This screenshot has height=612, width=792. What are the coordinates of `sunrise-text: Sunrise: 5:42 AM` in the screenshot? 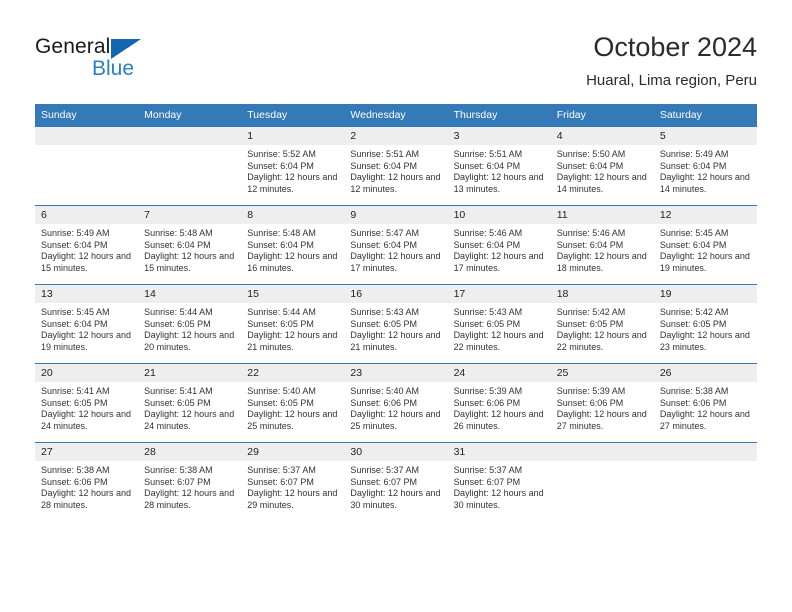 It's located at (591, 312).